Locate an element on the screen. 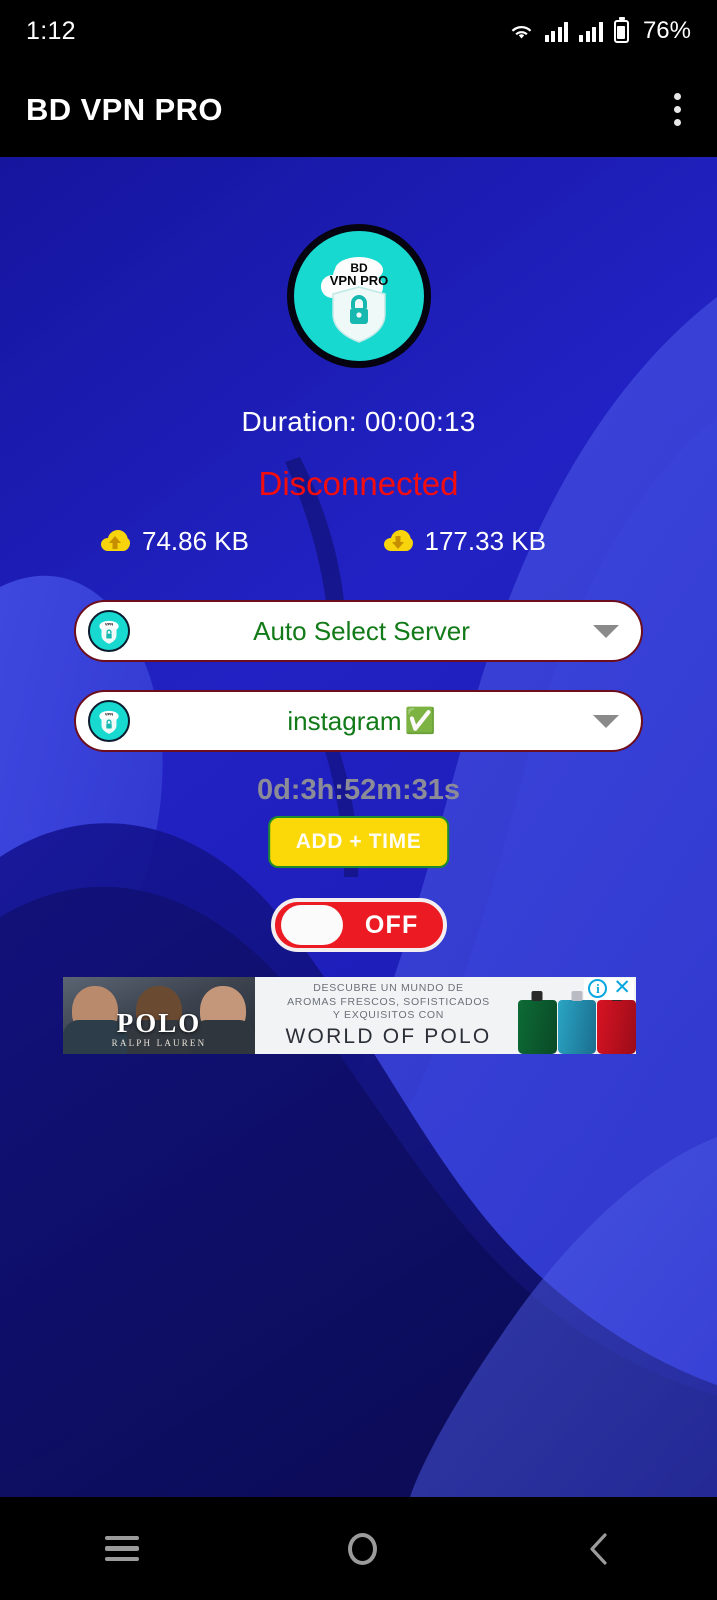  ad-image: POLO RALPH LAUREN is located at coordinates (159, 1015).